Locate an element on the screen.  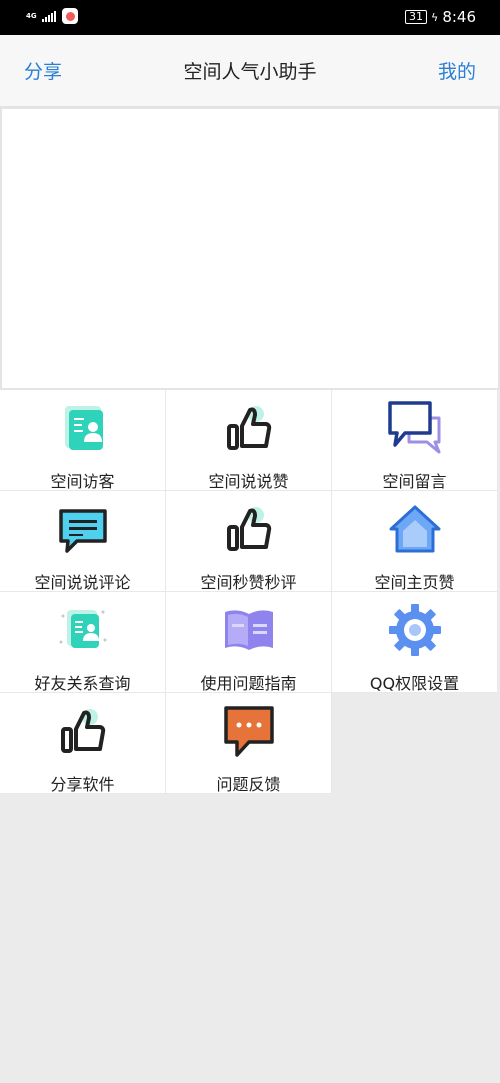
status-bar: 4G 31 ϟ 8:46 is located at coordinates (250, 17).